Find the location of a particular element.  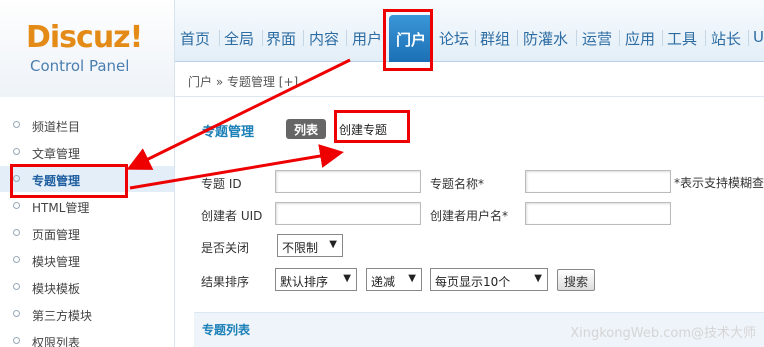

annotation-arrows is located at coordinates (238, 124).